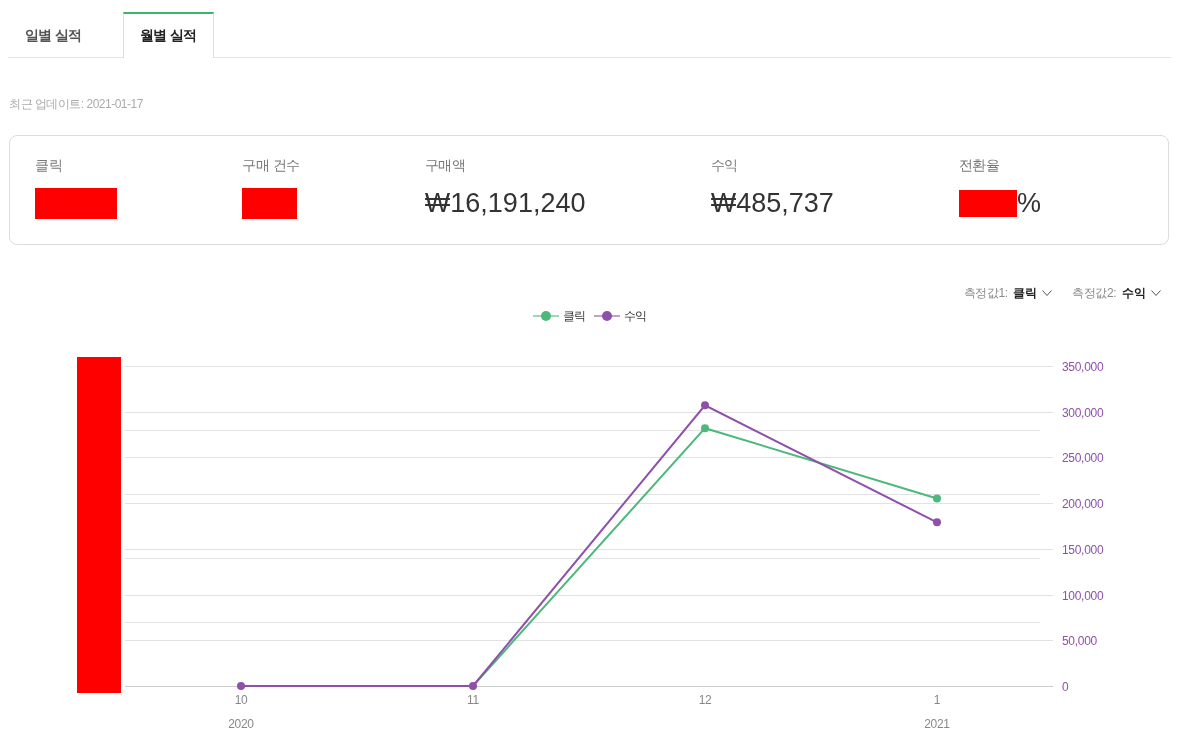  I want to click on legend-label: 클릭, so click(574, 316).